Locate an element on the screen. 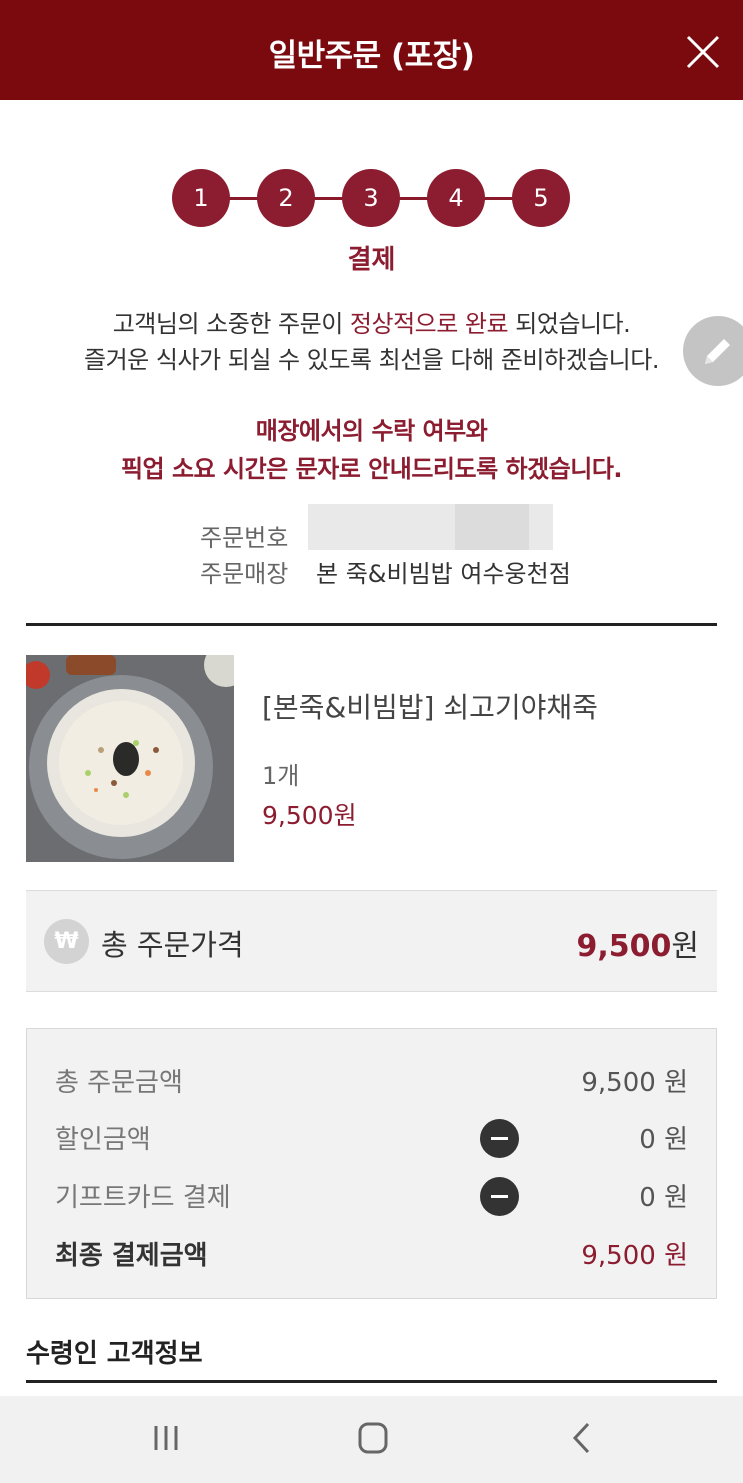 The width and height of the screenshot is (743, 1483). completion-message: 고객님의 소중한 주문이 정상적으로 완료 되었습니다. is located at coordinates (371, 321).